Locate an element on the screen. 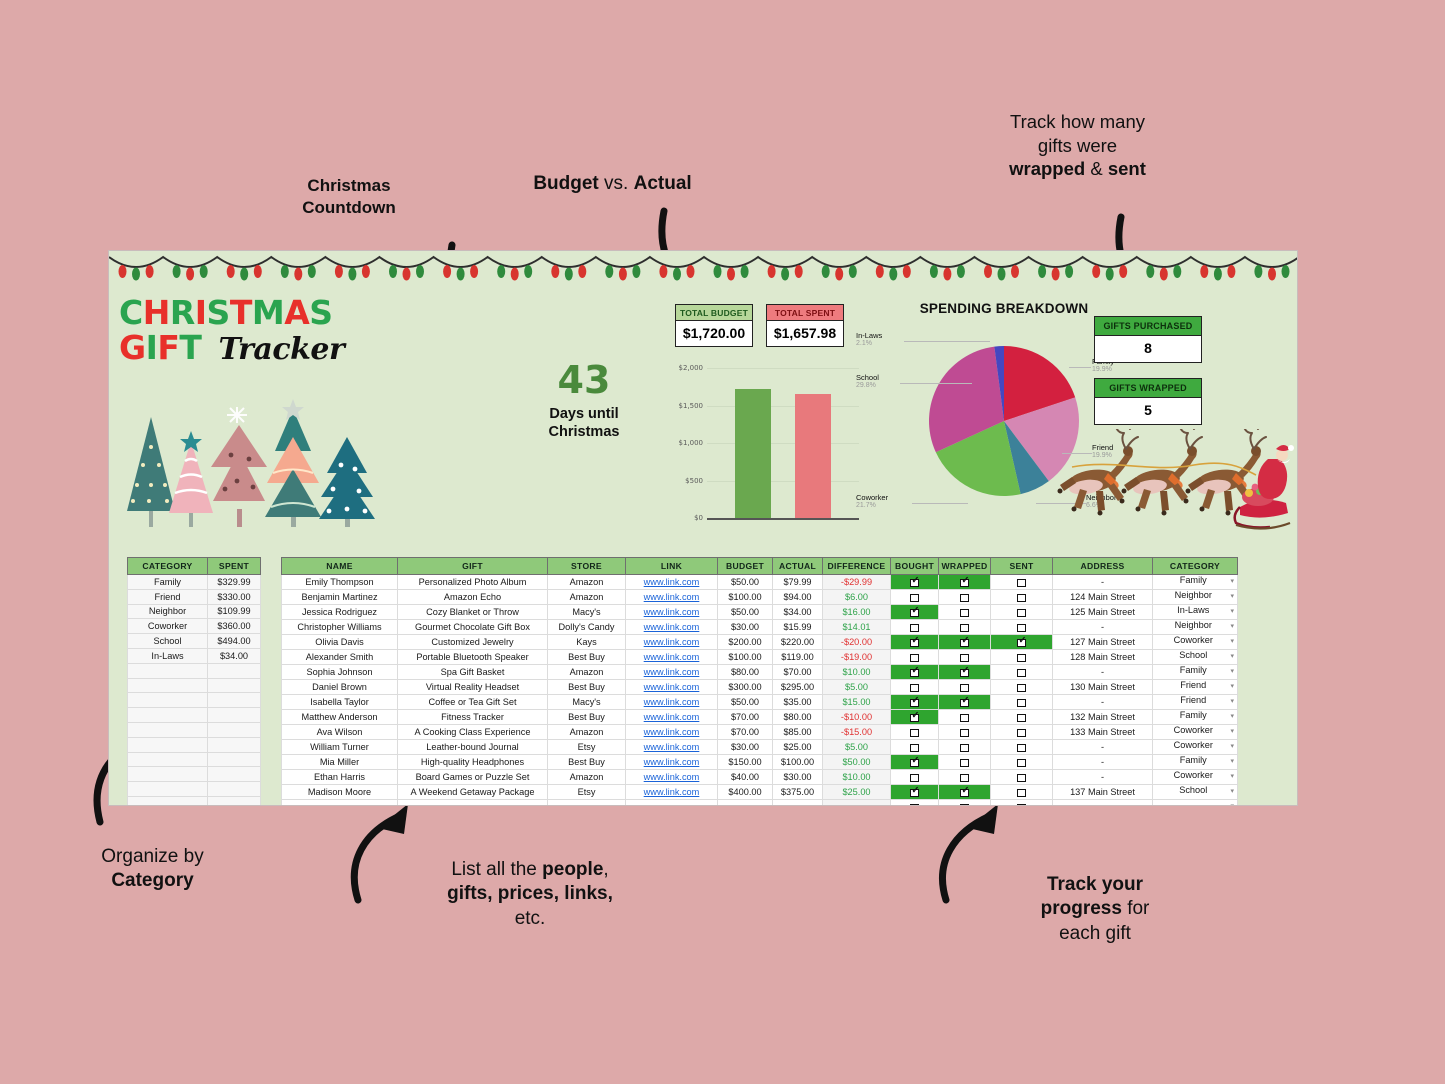 This screenshot has height=1084, width=1445. cell-category-dropdown: Neighbor ▾ is located at coordinates (1195, 597).